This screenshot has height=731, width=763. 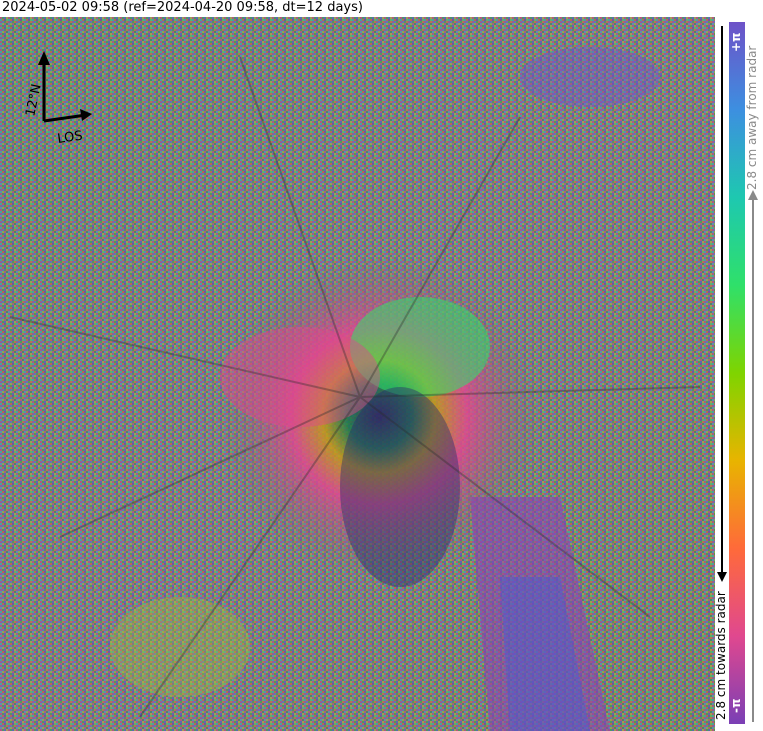 What do you see at coordinates (752, 117) in the screenshot?
I see `away-from-radar-label: 2.8 cm away from radar` at bounding box center [752, 117].